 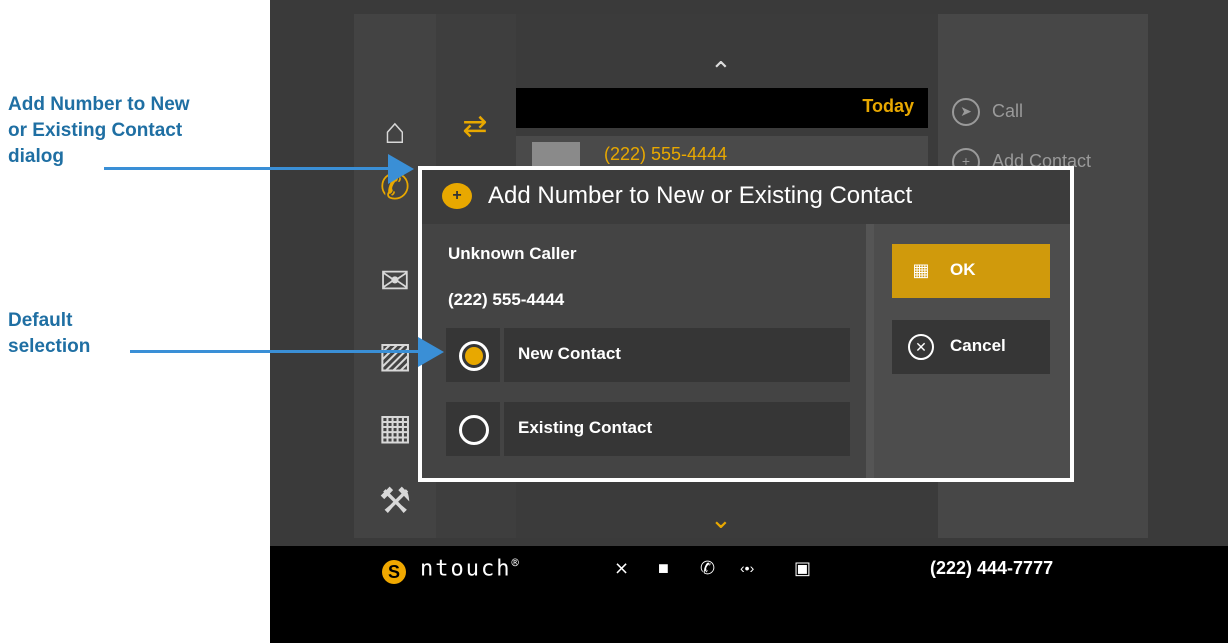 I want to click on radio-unselected-icon, so click(x=474, y=430).